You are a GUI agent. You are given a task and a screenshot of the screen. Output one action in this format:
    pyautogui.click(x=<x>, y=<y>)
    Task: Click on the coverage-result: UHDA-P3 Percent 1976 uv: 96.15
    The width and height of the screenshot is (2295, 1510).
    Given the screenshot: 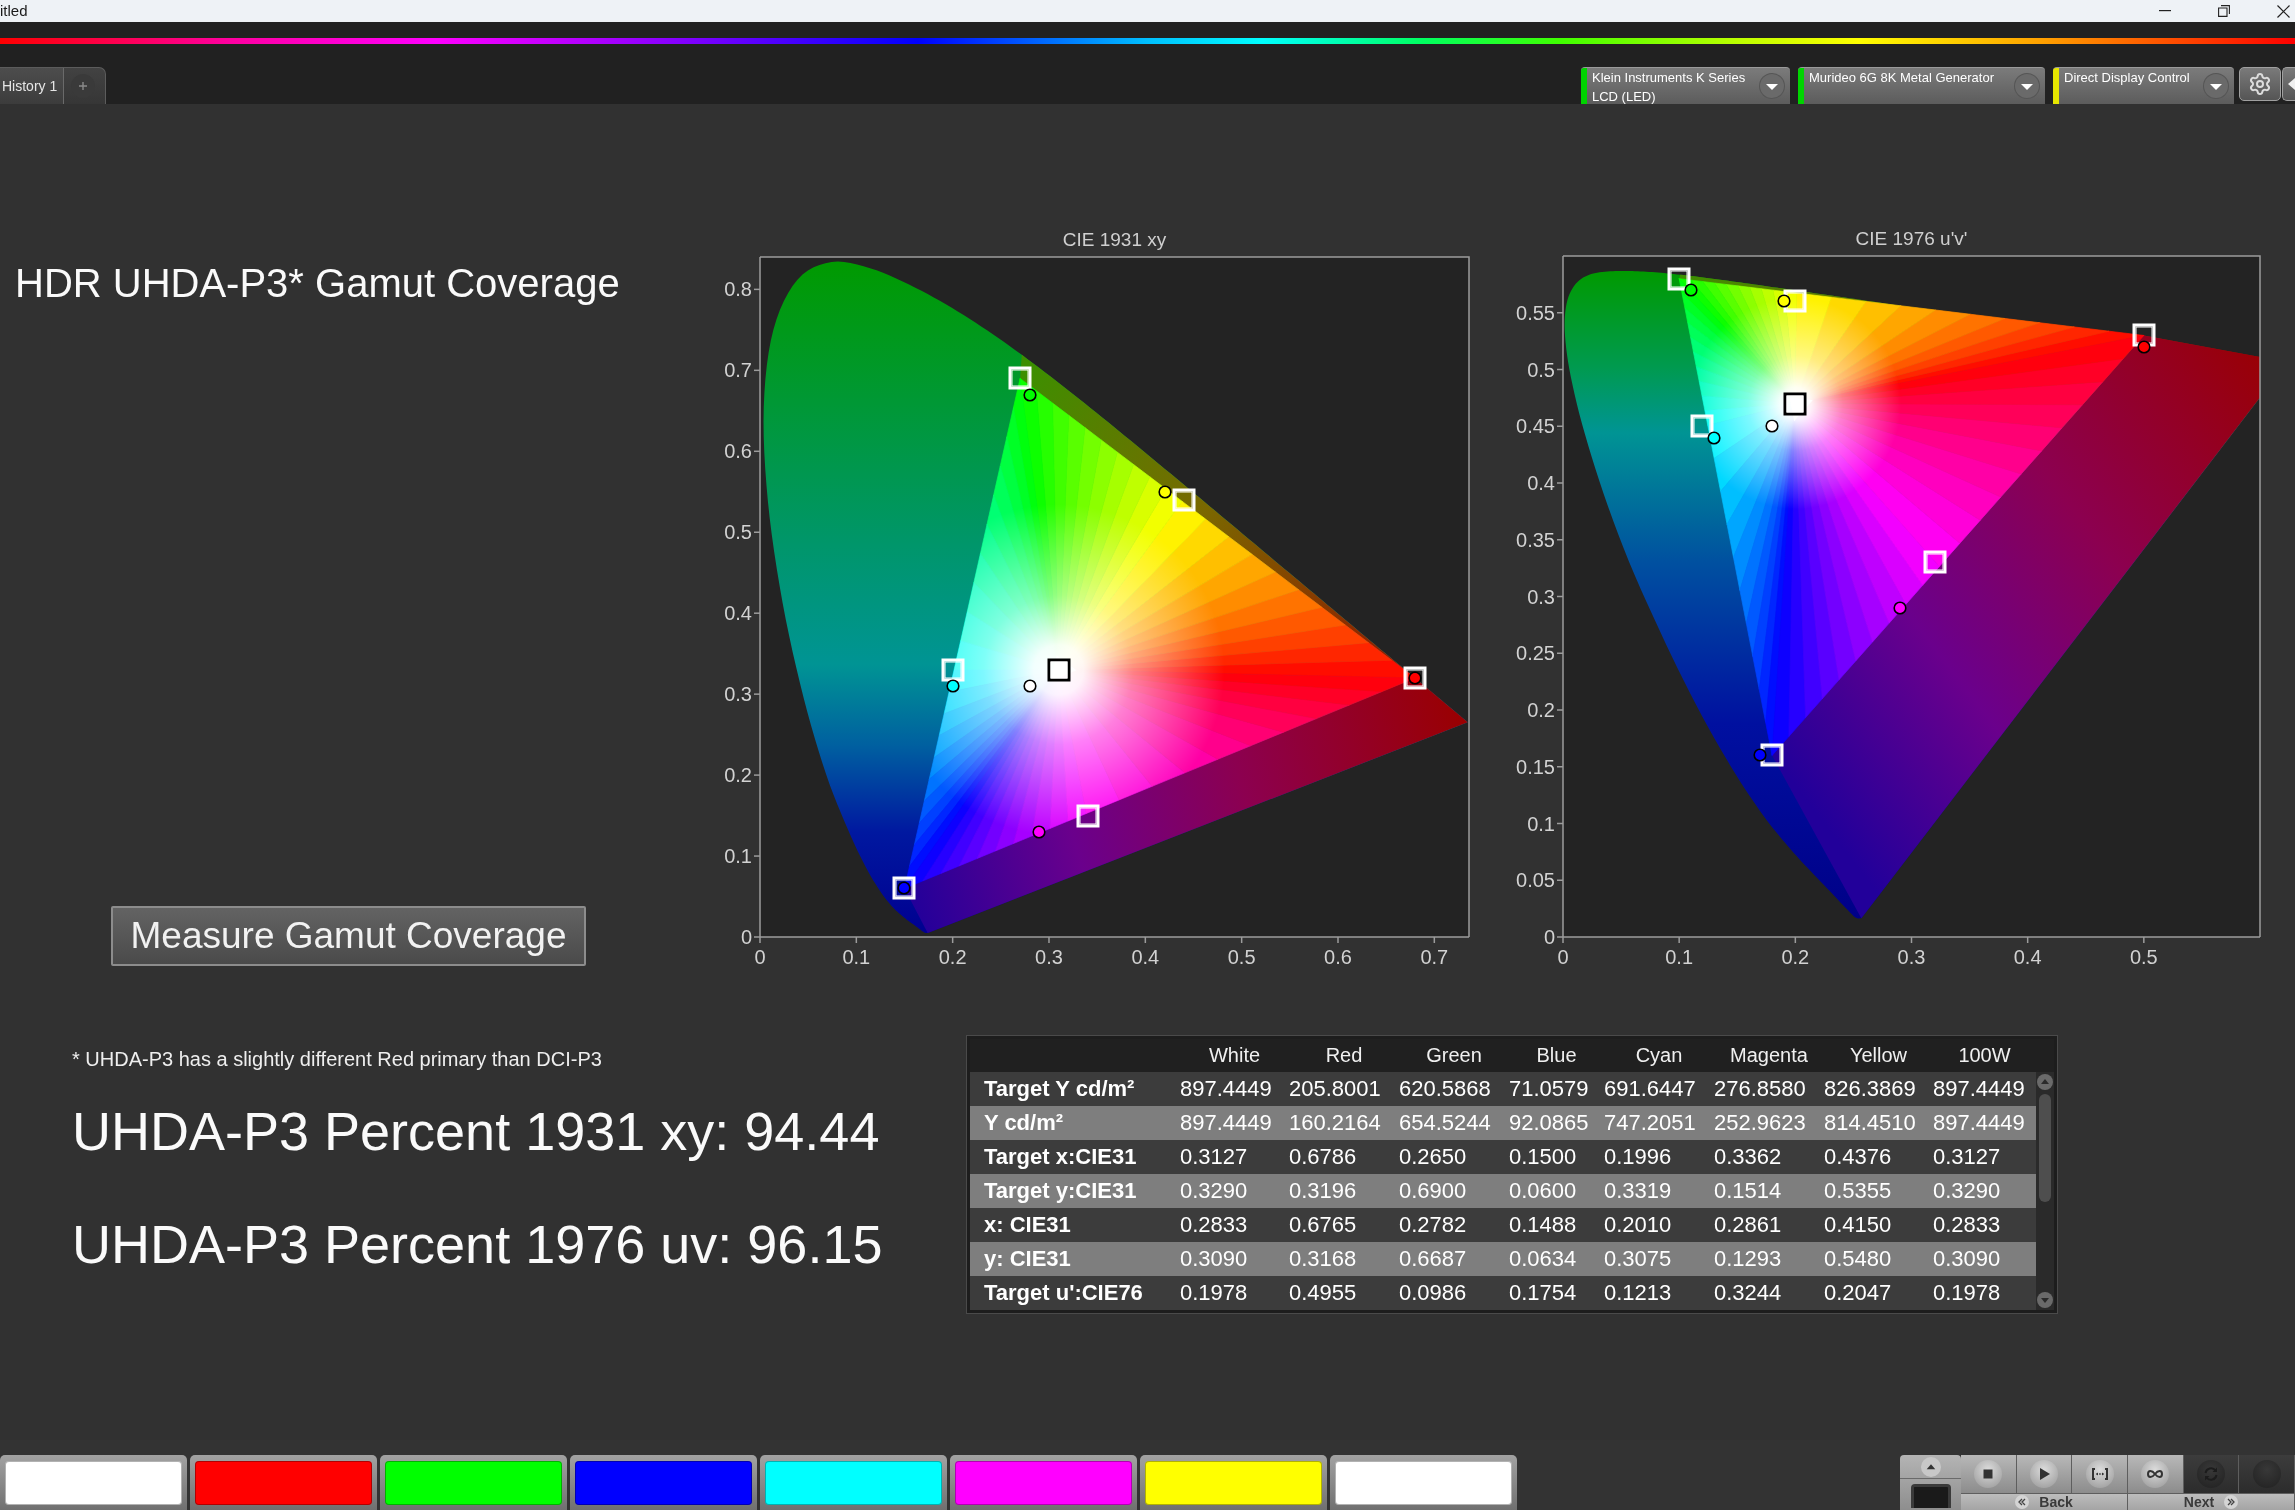 What is the action you would take?
    pyautogui.click(x=478, y=1244)
    